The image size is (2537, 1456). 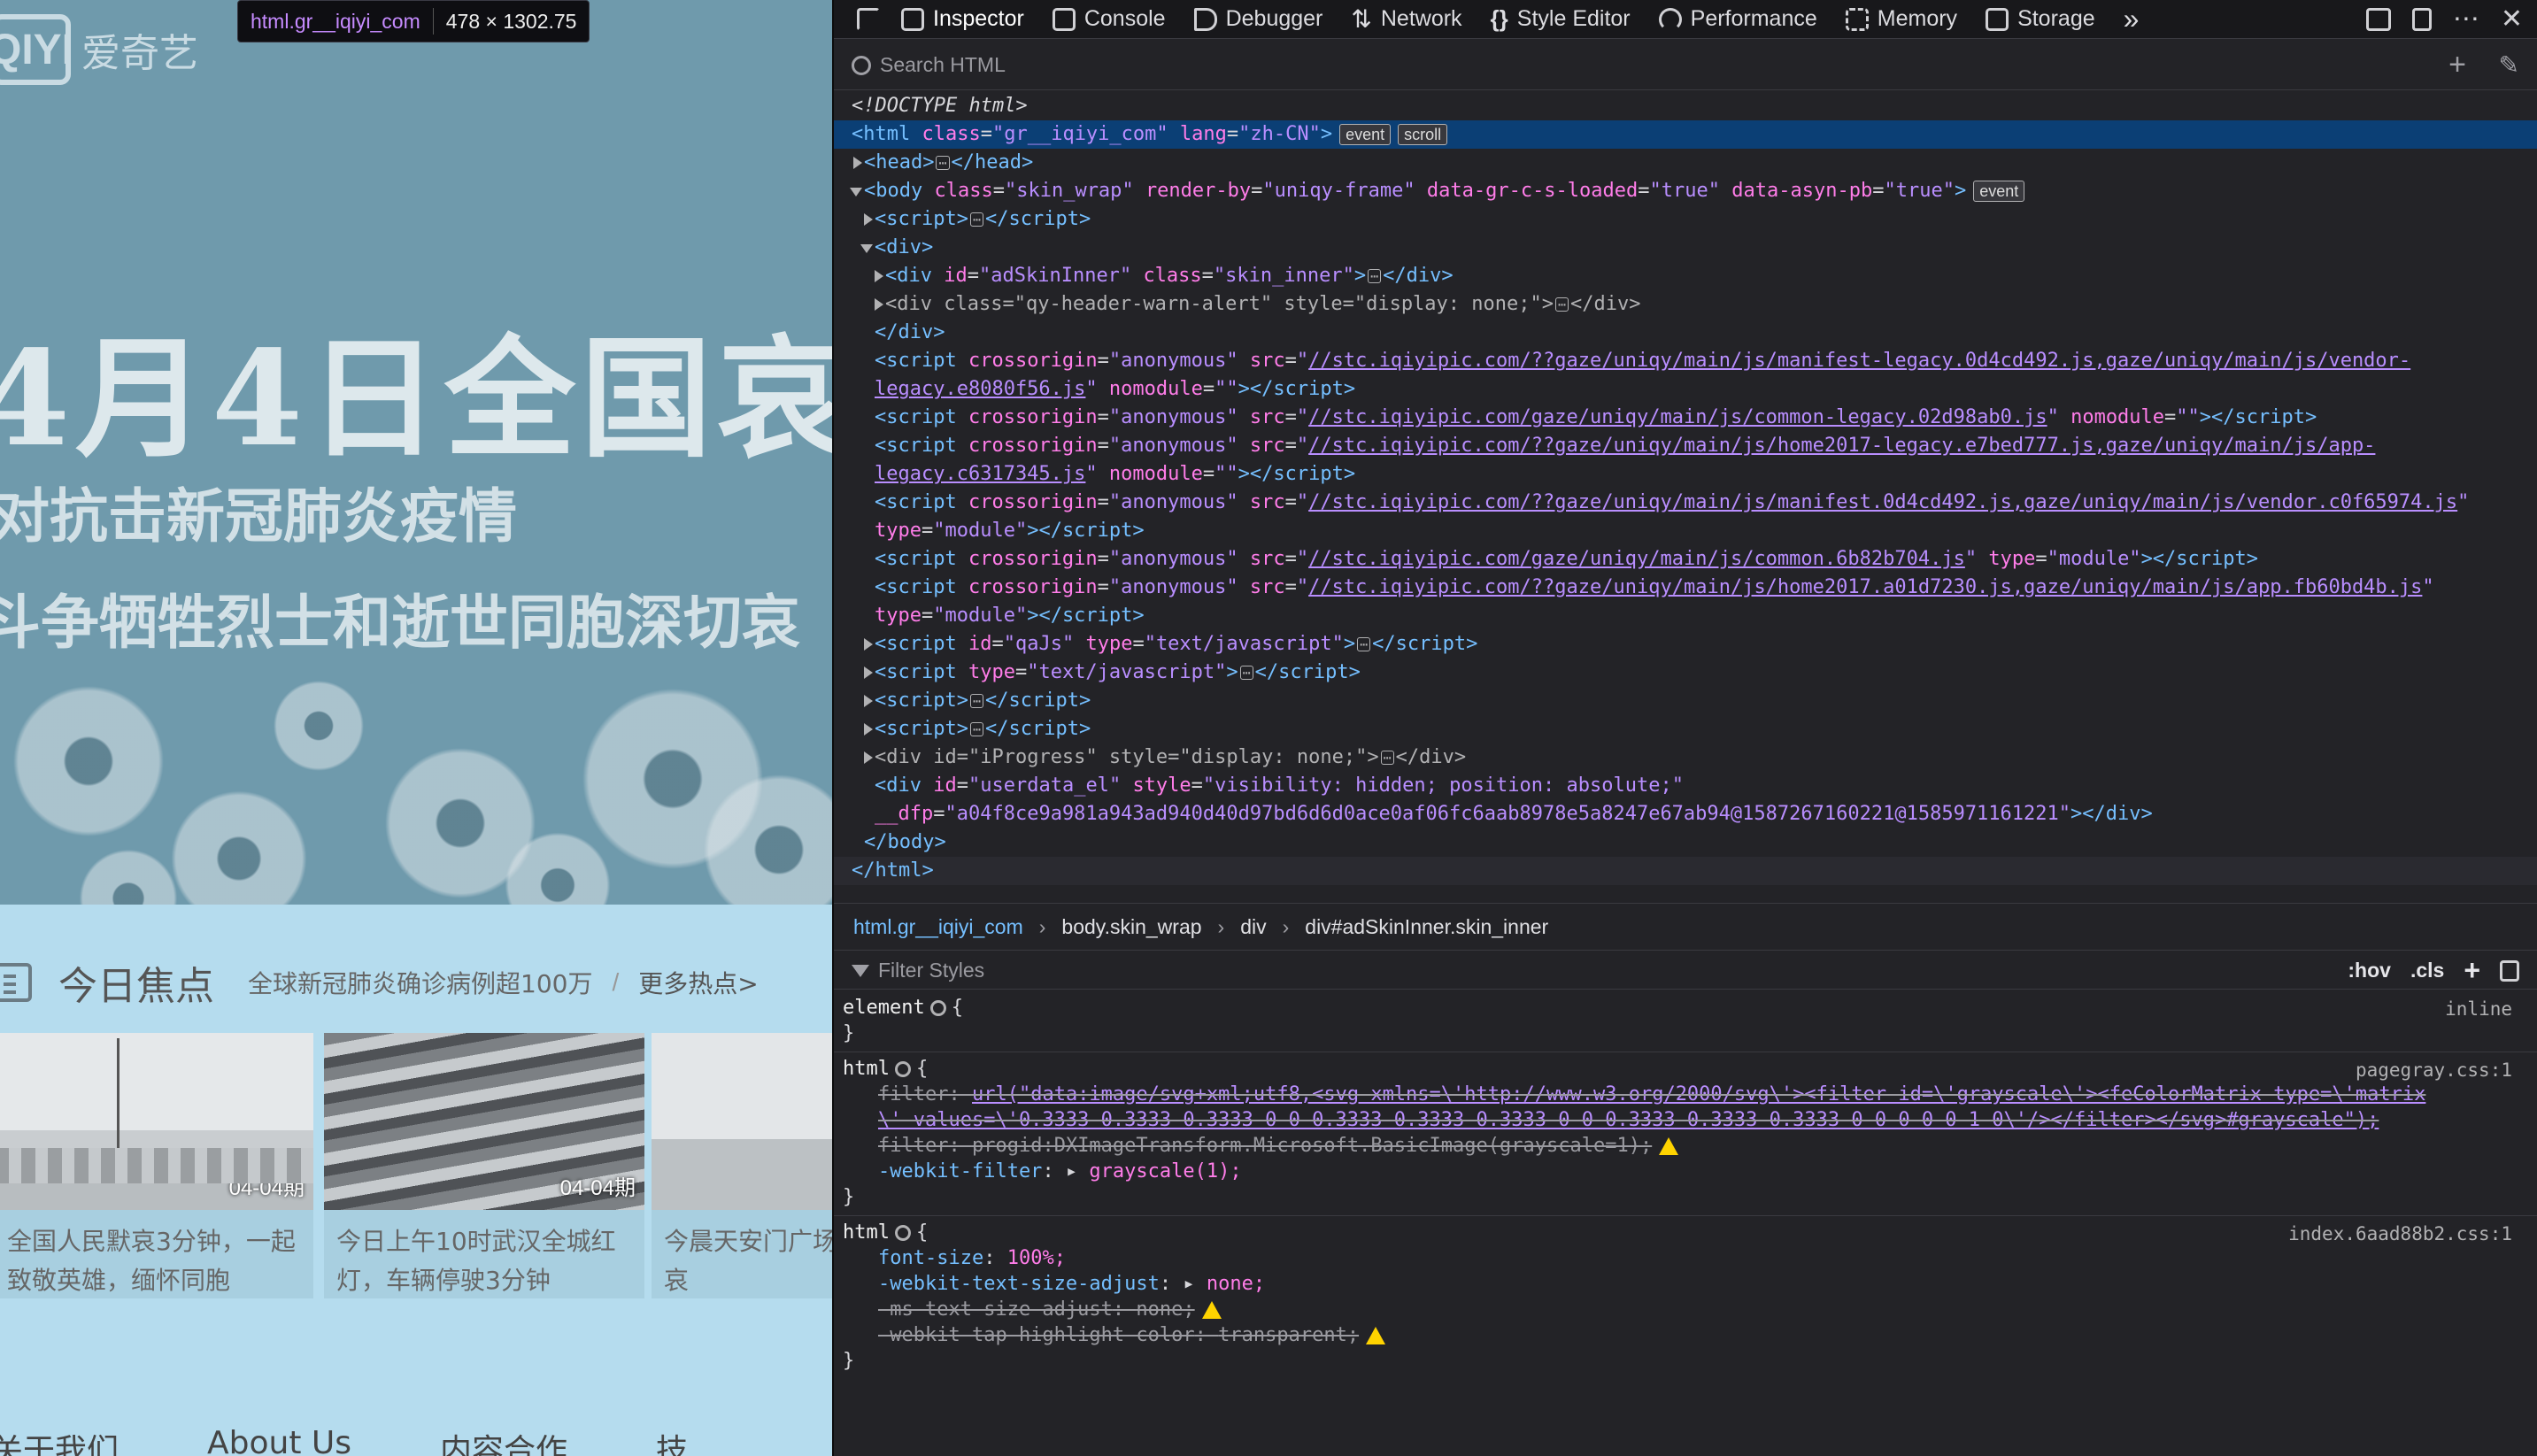 I want to click on tab-network: ⇅ Network, so click(x=1406, y=19).